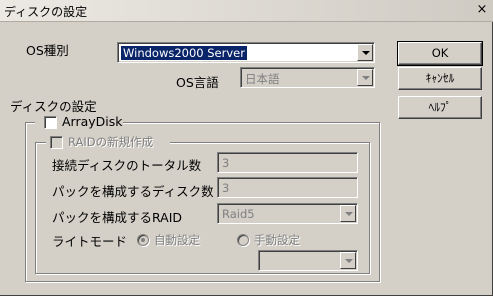  Describe the element at coordinates (92, 121) in the screenshot. I see `arraydisk-label: ArrayDisk` at that location.